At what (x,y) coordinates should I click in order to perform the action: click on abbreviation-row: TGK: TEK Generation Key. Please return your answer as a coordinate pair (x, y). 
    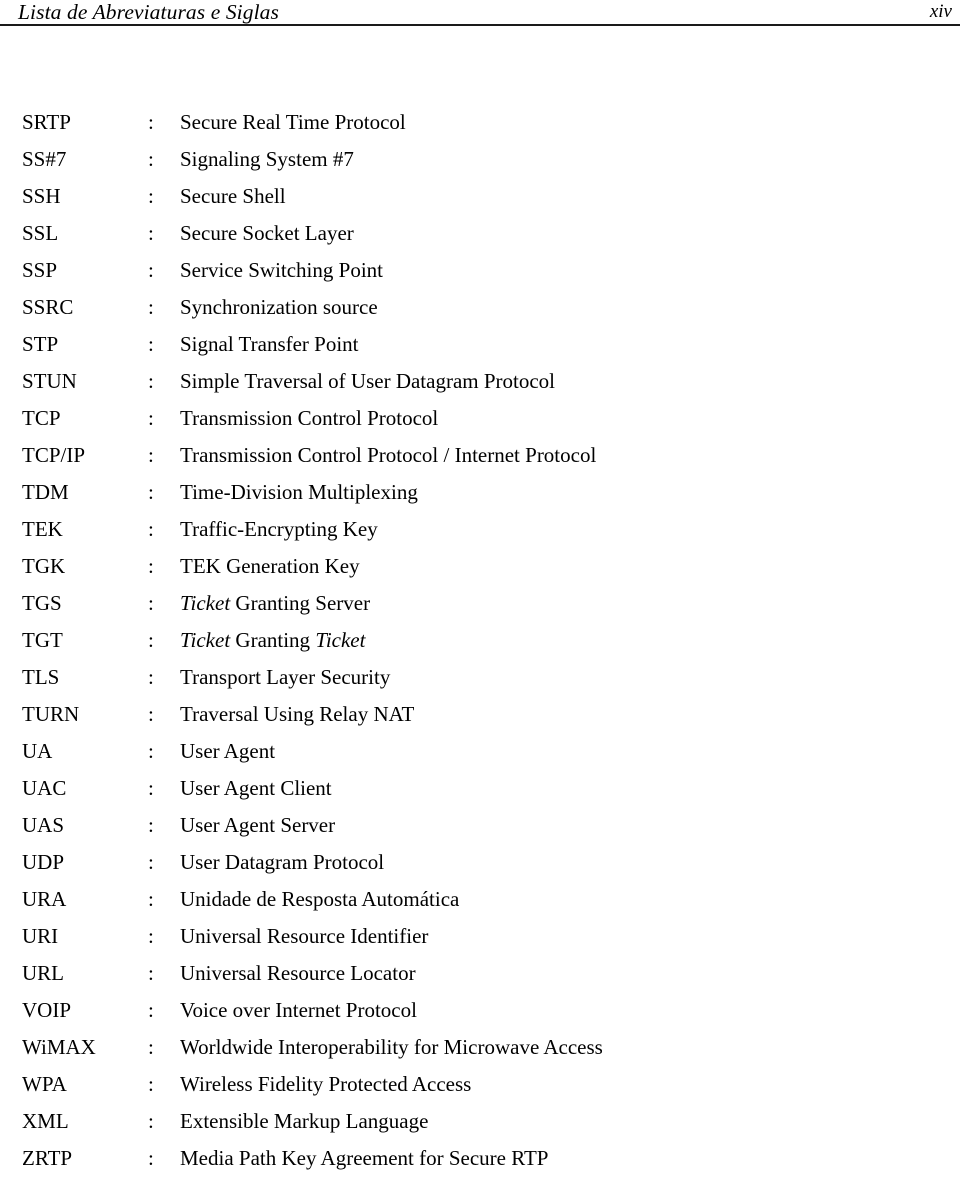
    Looking at the image, I should click on (480, 566).